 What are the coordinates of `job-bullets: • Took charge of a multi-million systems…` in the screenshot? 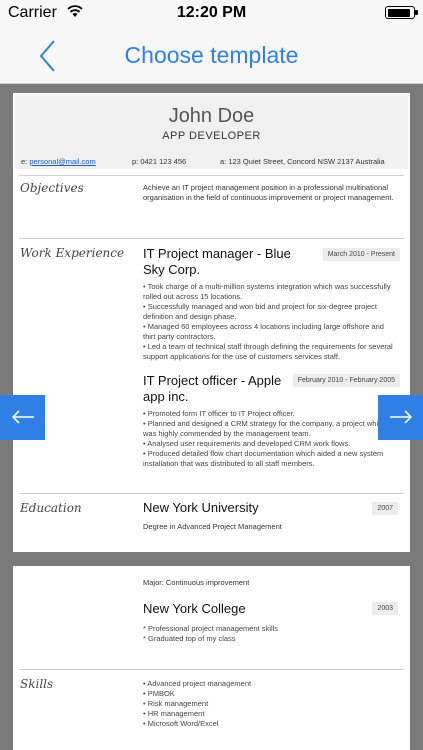 It's located at (270, 322).